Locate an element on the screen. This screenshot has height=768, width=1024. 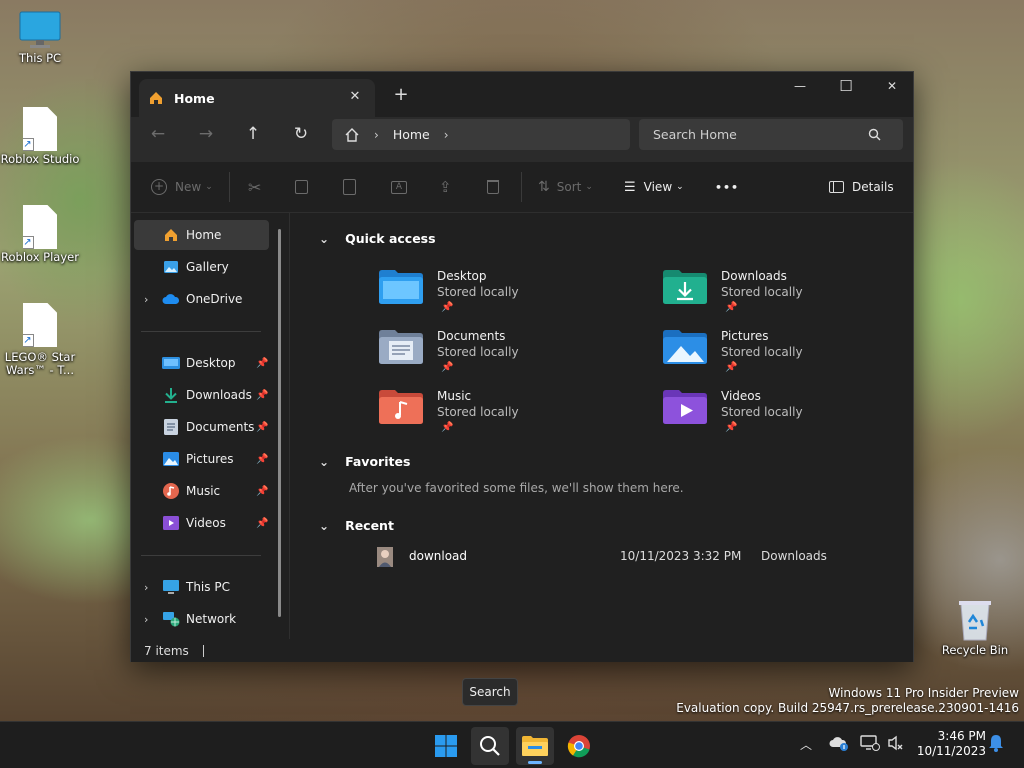
gallery-icon is located at coordinates (171, 267).